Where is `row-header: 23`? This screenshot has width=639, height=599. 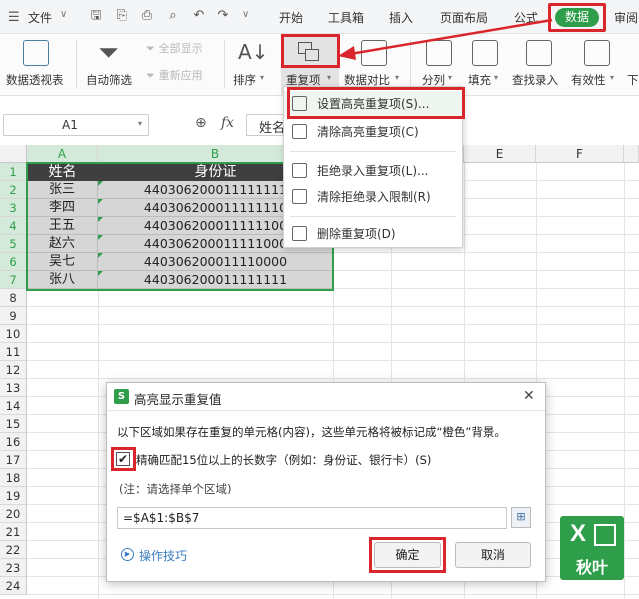 row-header: 23 is located at coordinates (13, 568).